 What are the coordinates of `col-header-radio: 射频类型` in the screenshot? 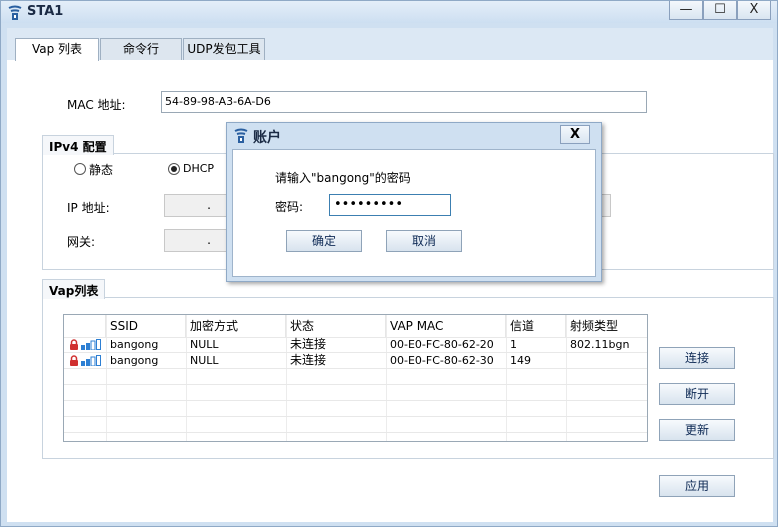 It's located at (606, 326).